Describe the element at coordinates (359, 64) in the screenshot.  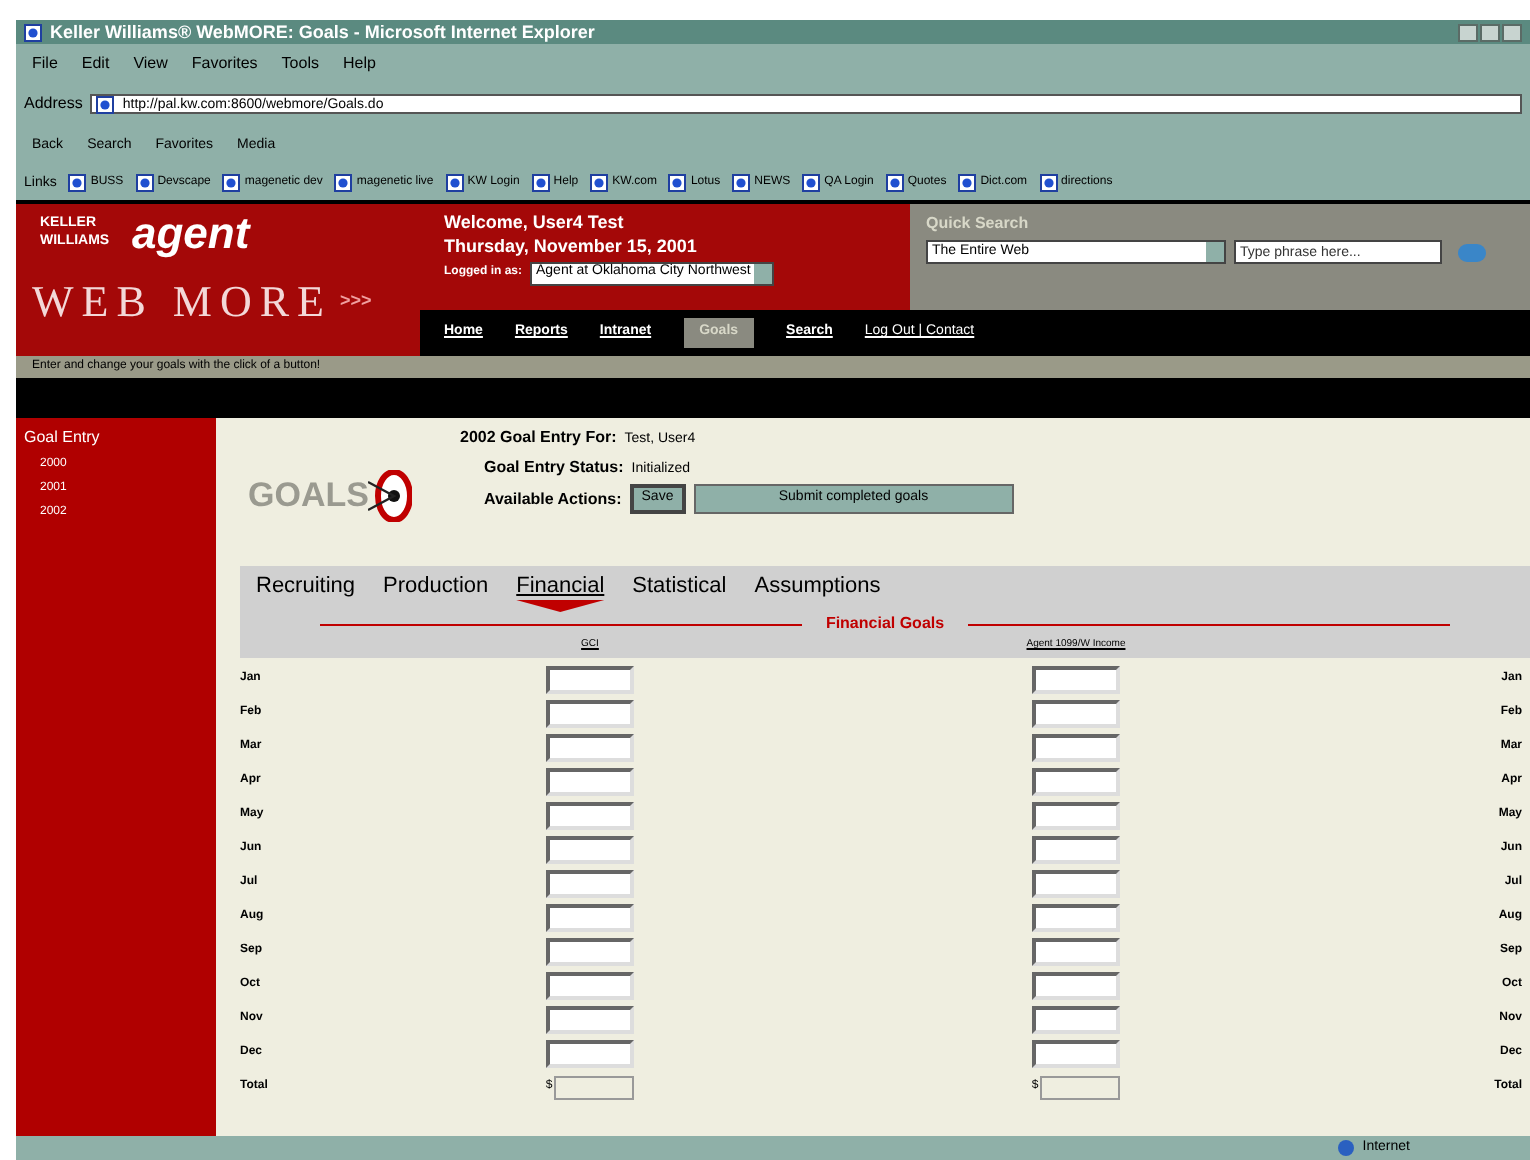
I see `menu-item: Help` at that location.